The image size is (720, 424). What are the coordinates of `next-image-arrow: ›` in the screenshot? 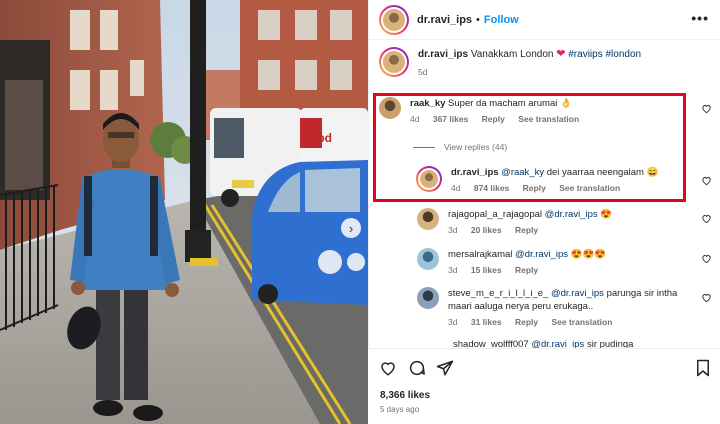 It's located at (351, 228).